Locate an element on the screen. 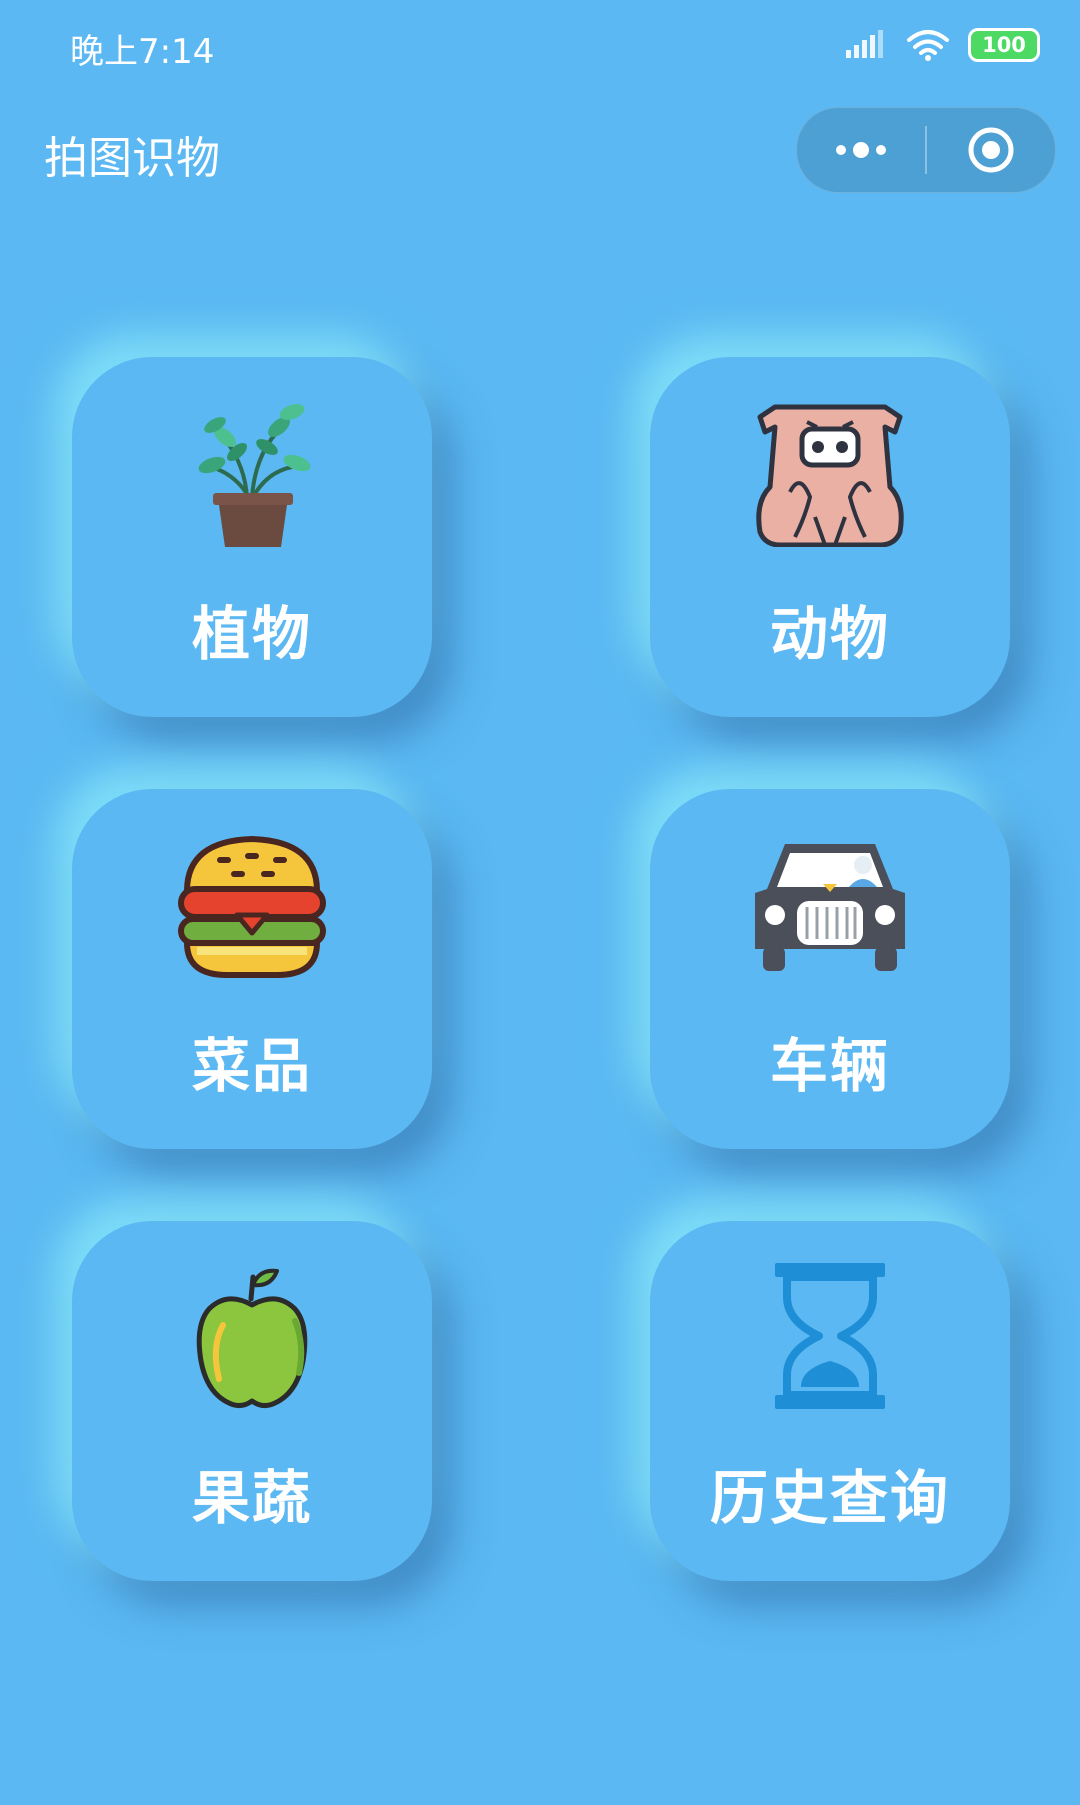 The height and width of the screenshot is (1805, 1080). pig-icon is located at coordinates (830, 475).